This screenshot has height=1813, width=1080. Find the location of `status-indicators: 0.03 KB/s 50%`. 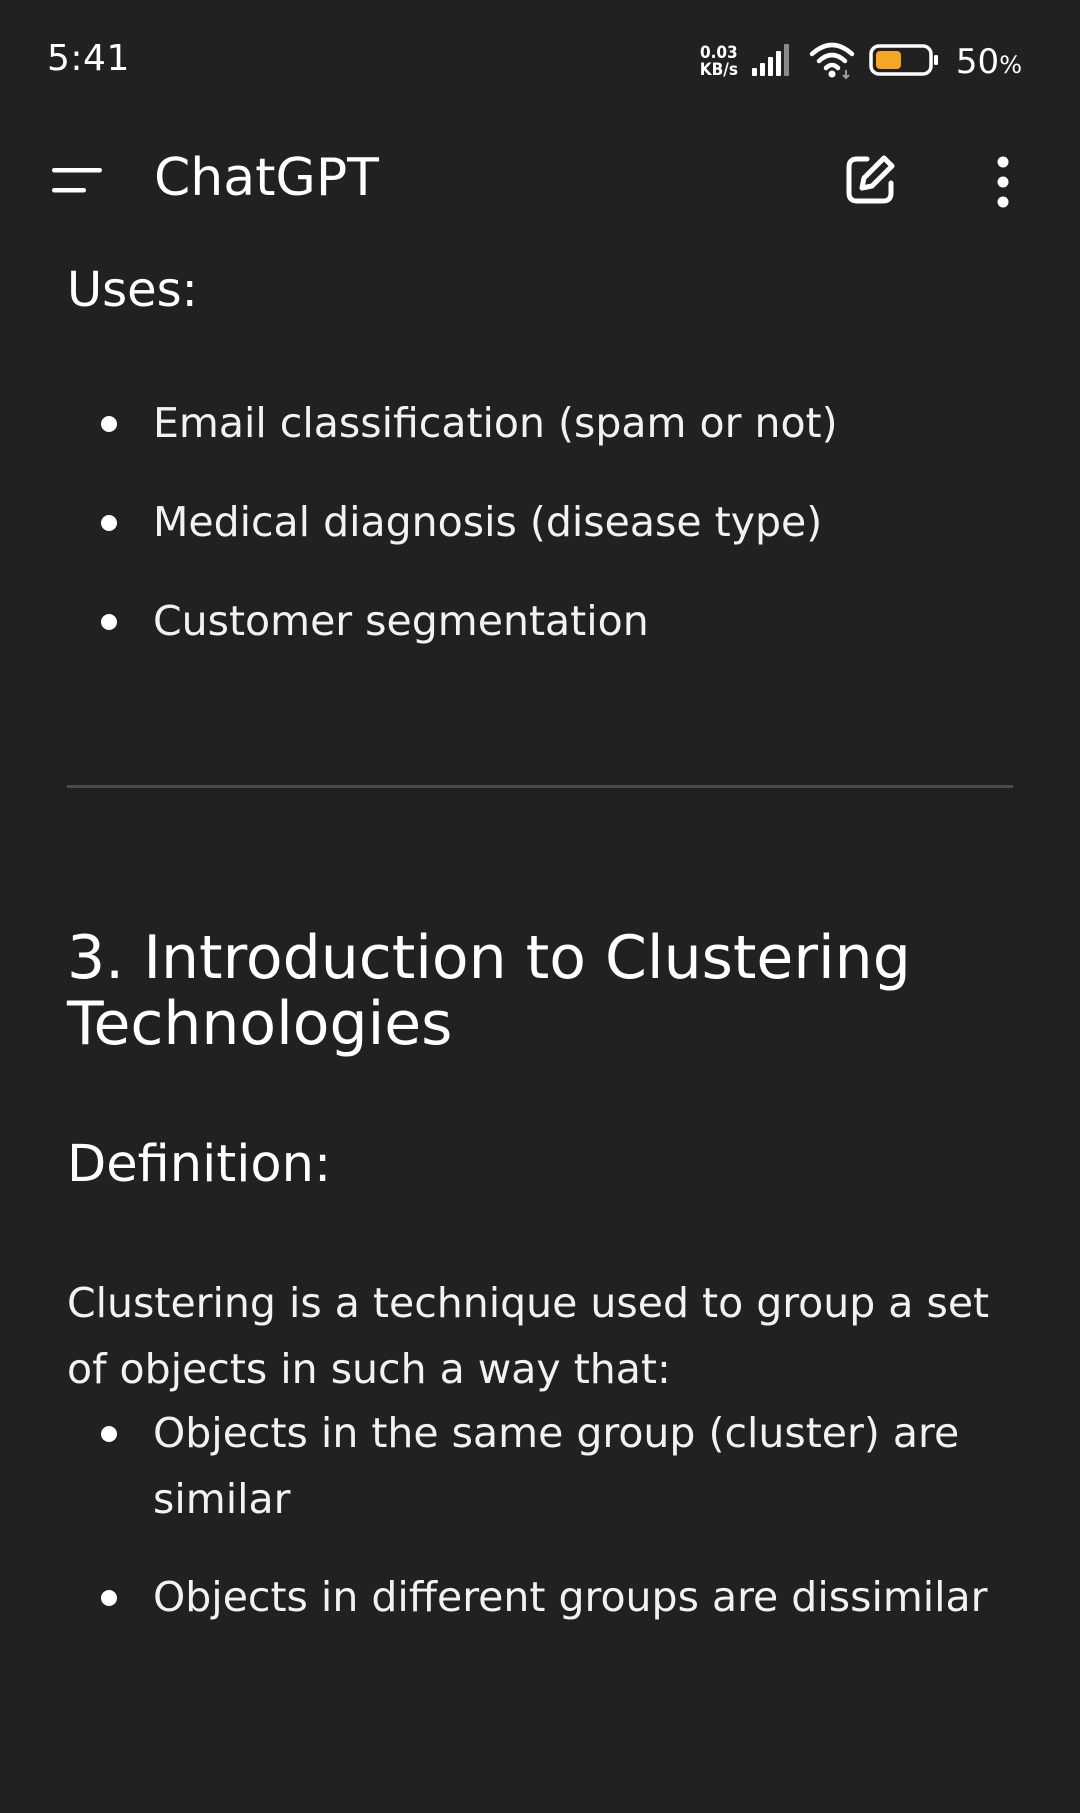

status-indicators: 0.03 KB/s 50% is located at coordinates (861, 62).